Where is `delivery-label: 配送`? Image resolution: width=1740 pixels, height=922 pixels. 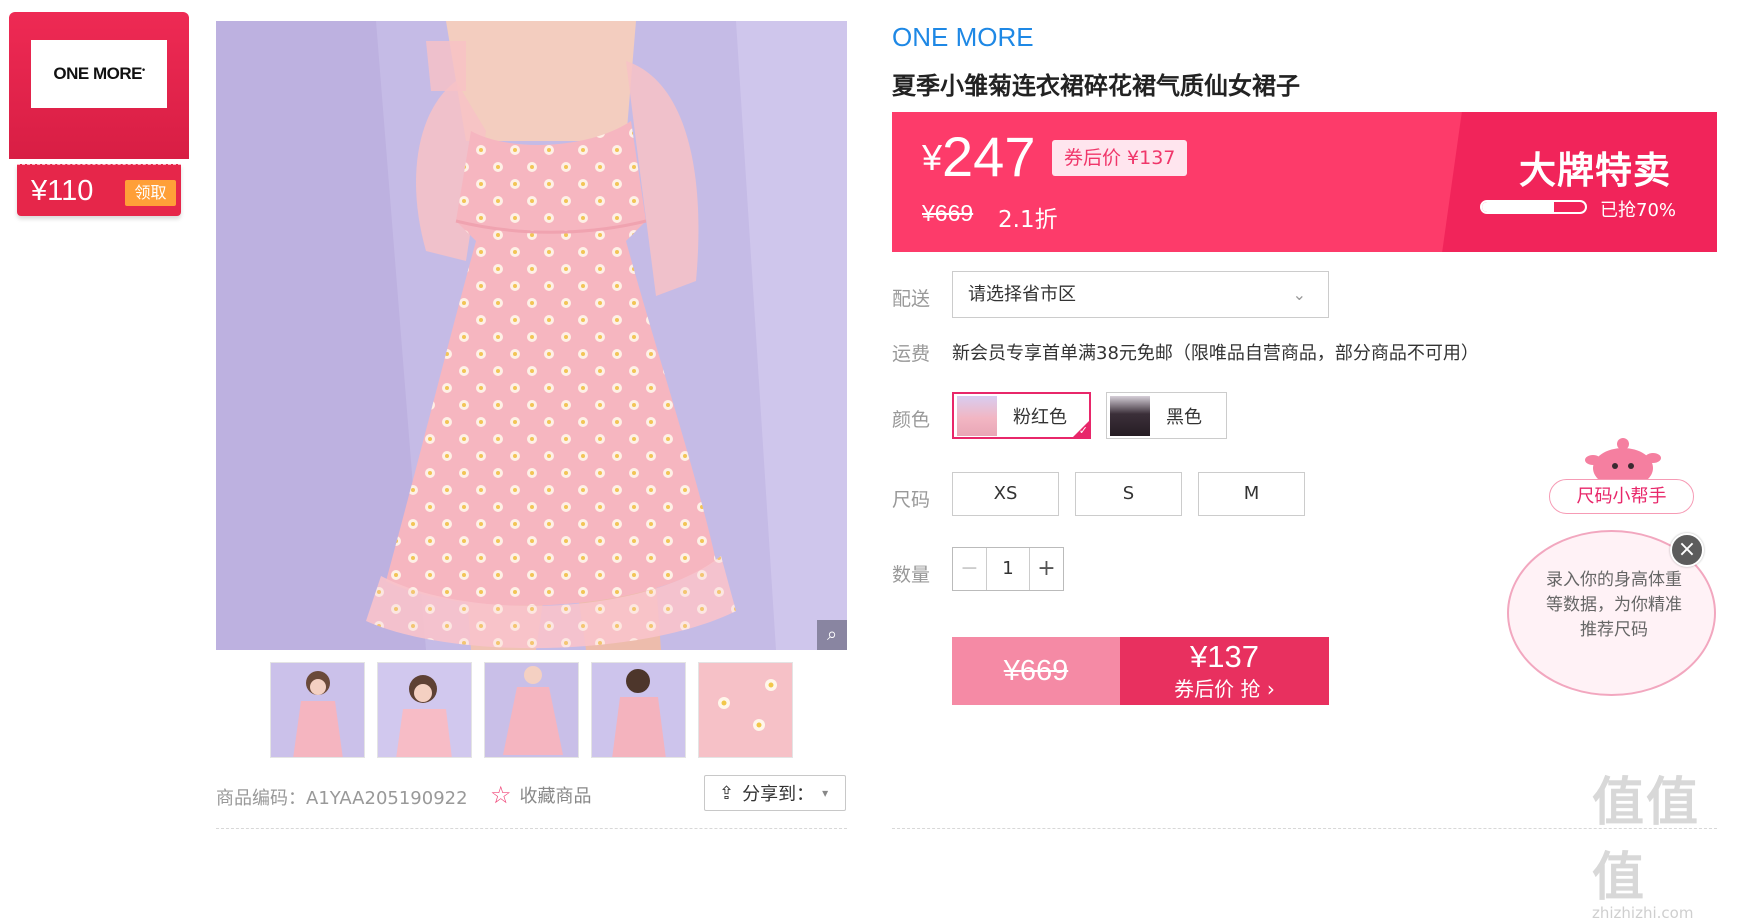 delivery-label: 配送 is located at coordinates (911, 299).